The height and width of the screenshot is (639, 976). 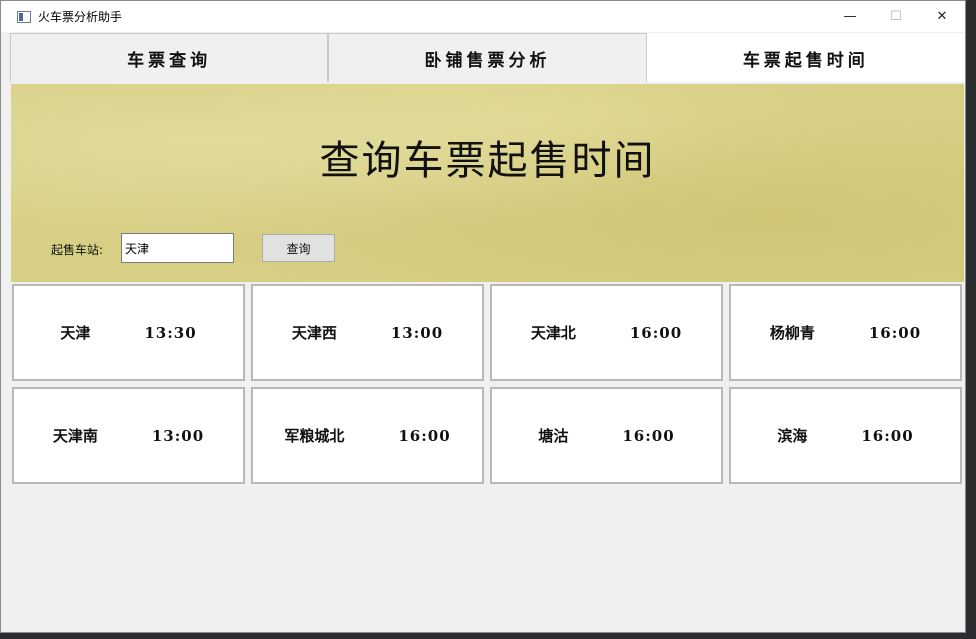 What do you see at coordinates (128, 435) in the screenshot?
I see `station-card: 天津南 13:00` at bounding box center [128, 435].